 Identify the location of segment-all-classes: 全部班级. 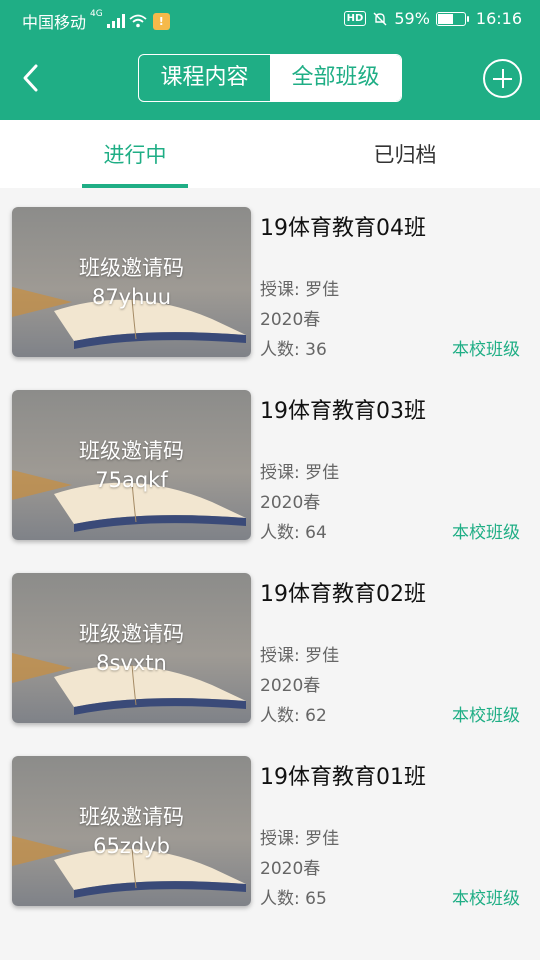
(335, 78).